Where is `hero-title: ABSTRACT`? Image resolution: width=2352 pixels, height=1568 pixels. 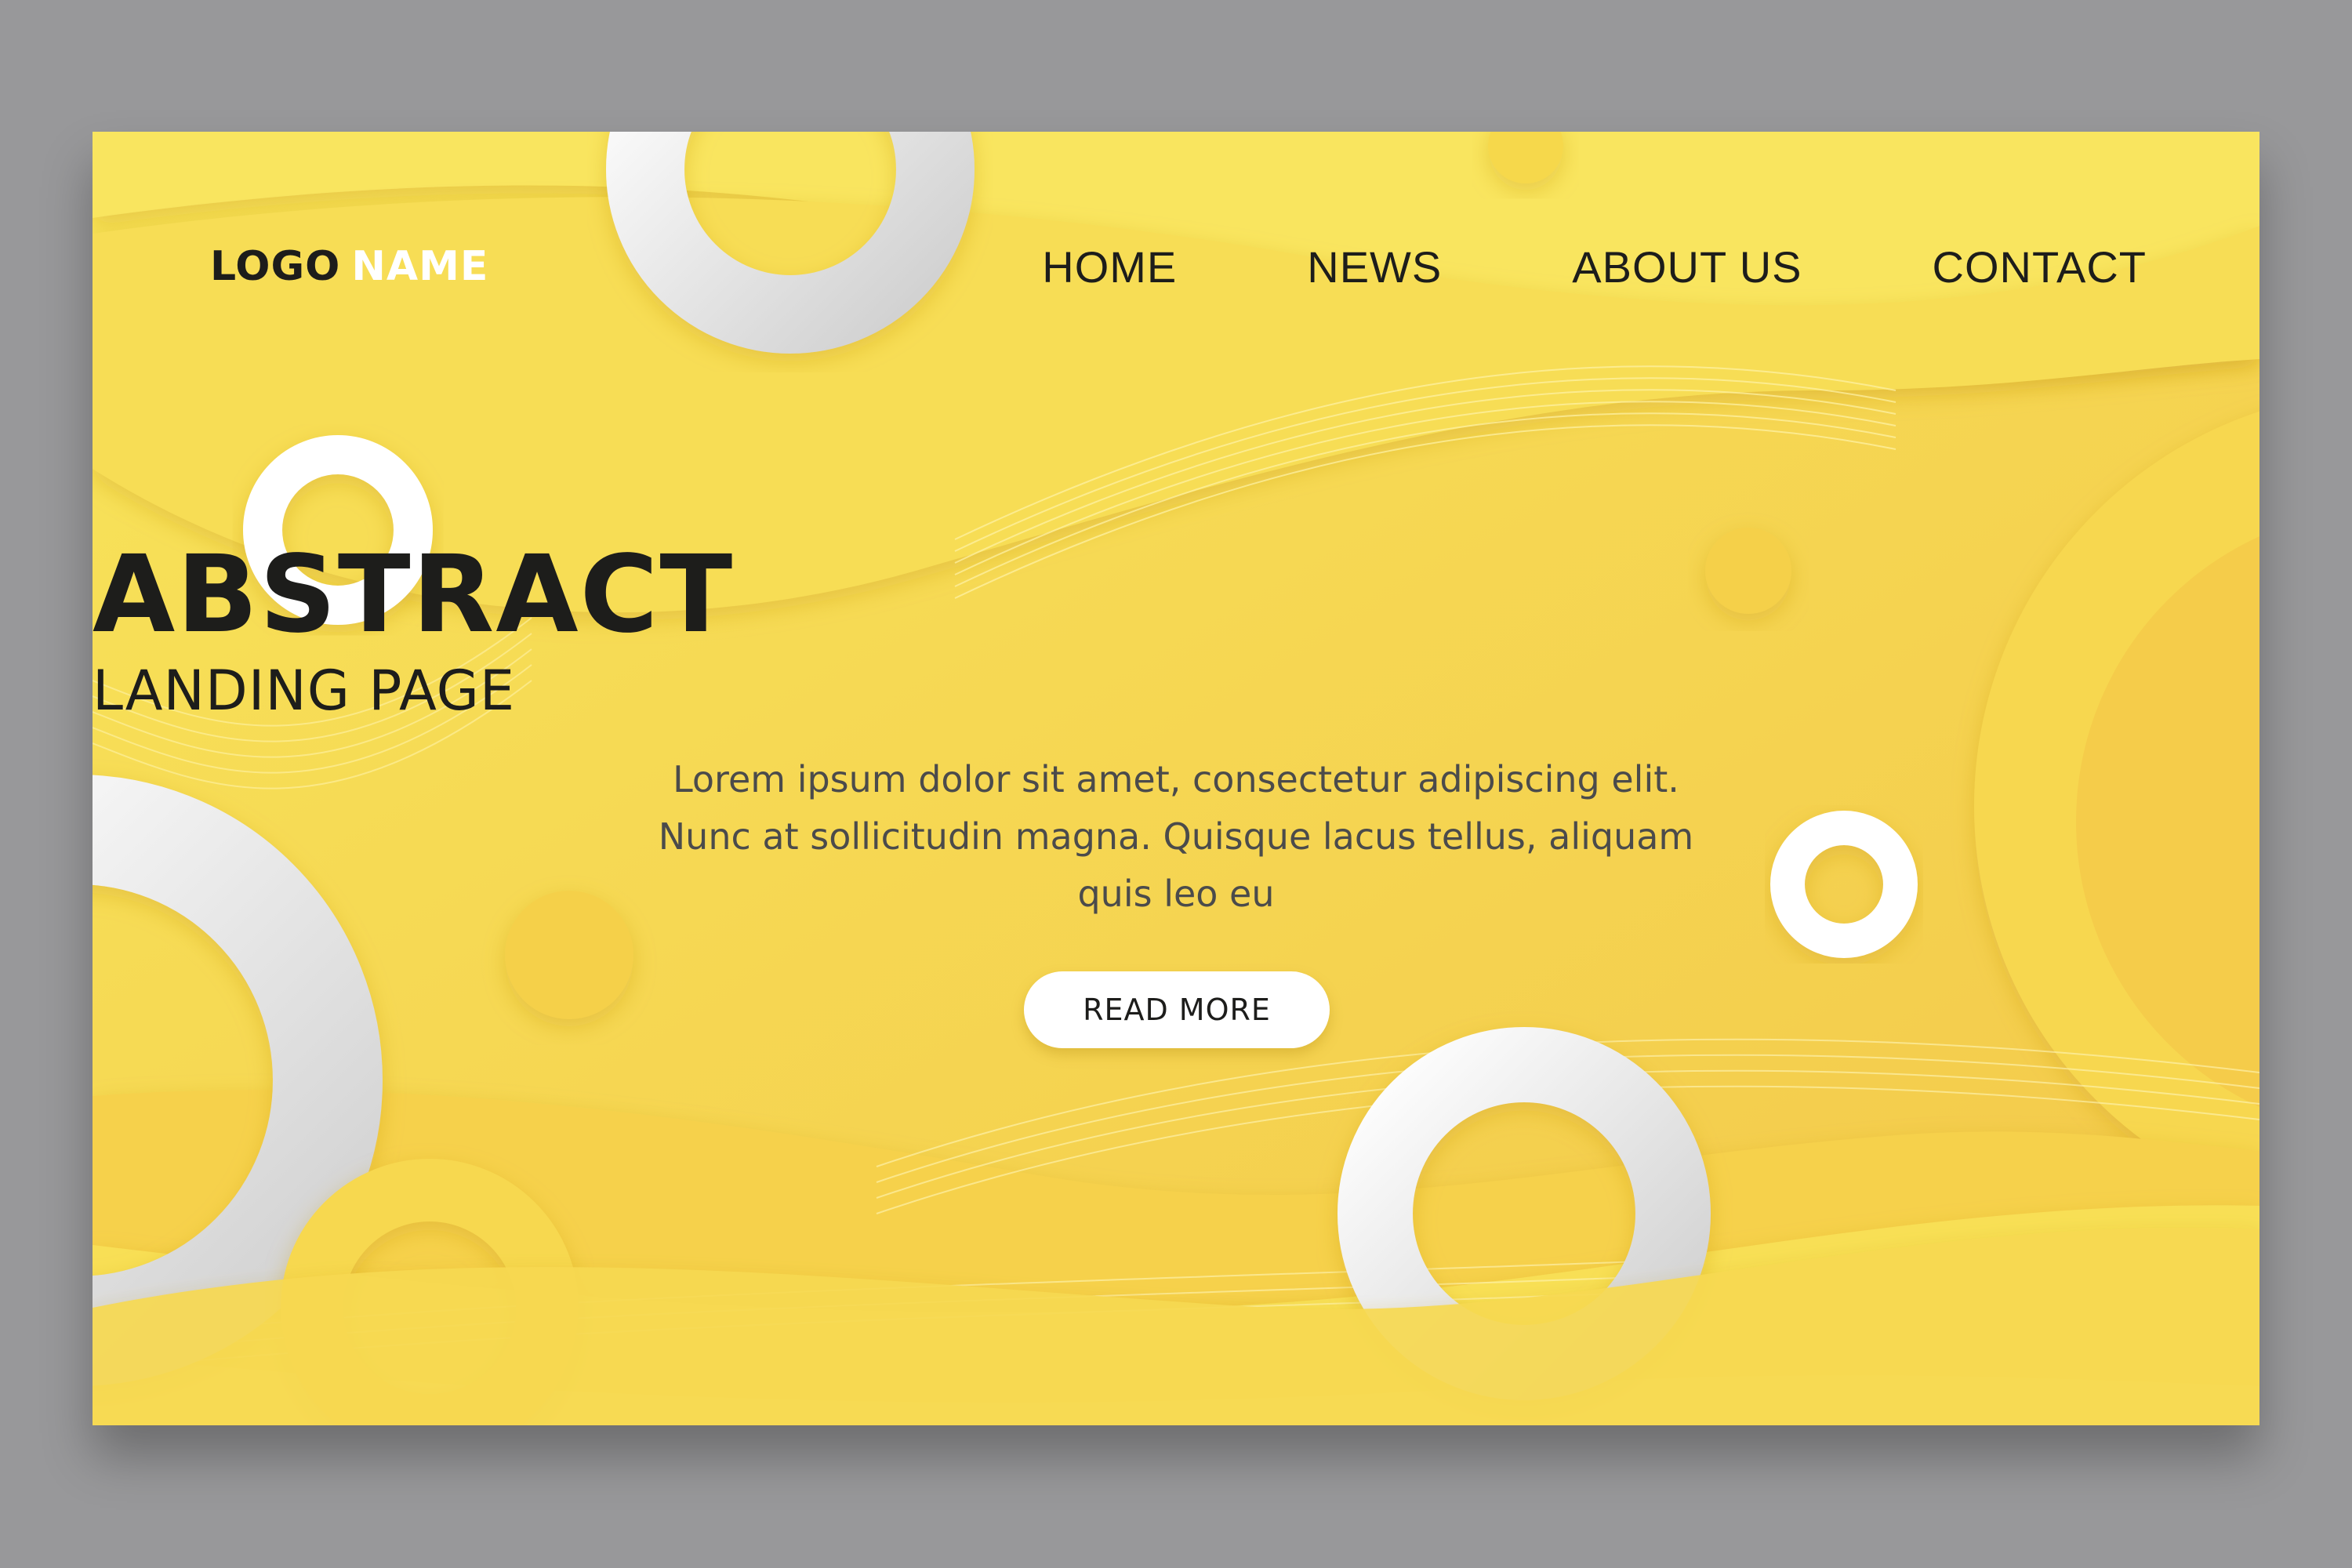 hero-title: ABSTRACT is located at coordinates (414, 595).